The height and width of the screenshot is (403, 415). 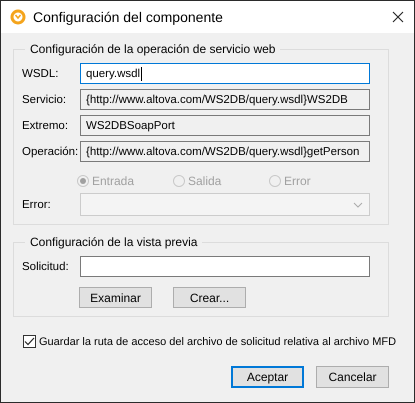 What do you see at coordinates (225, 266) in the screenshot?
I see `text-field` at bounding box center [225, 266].